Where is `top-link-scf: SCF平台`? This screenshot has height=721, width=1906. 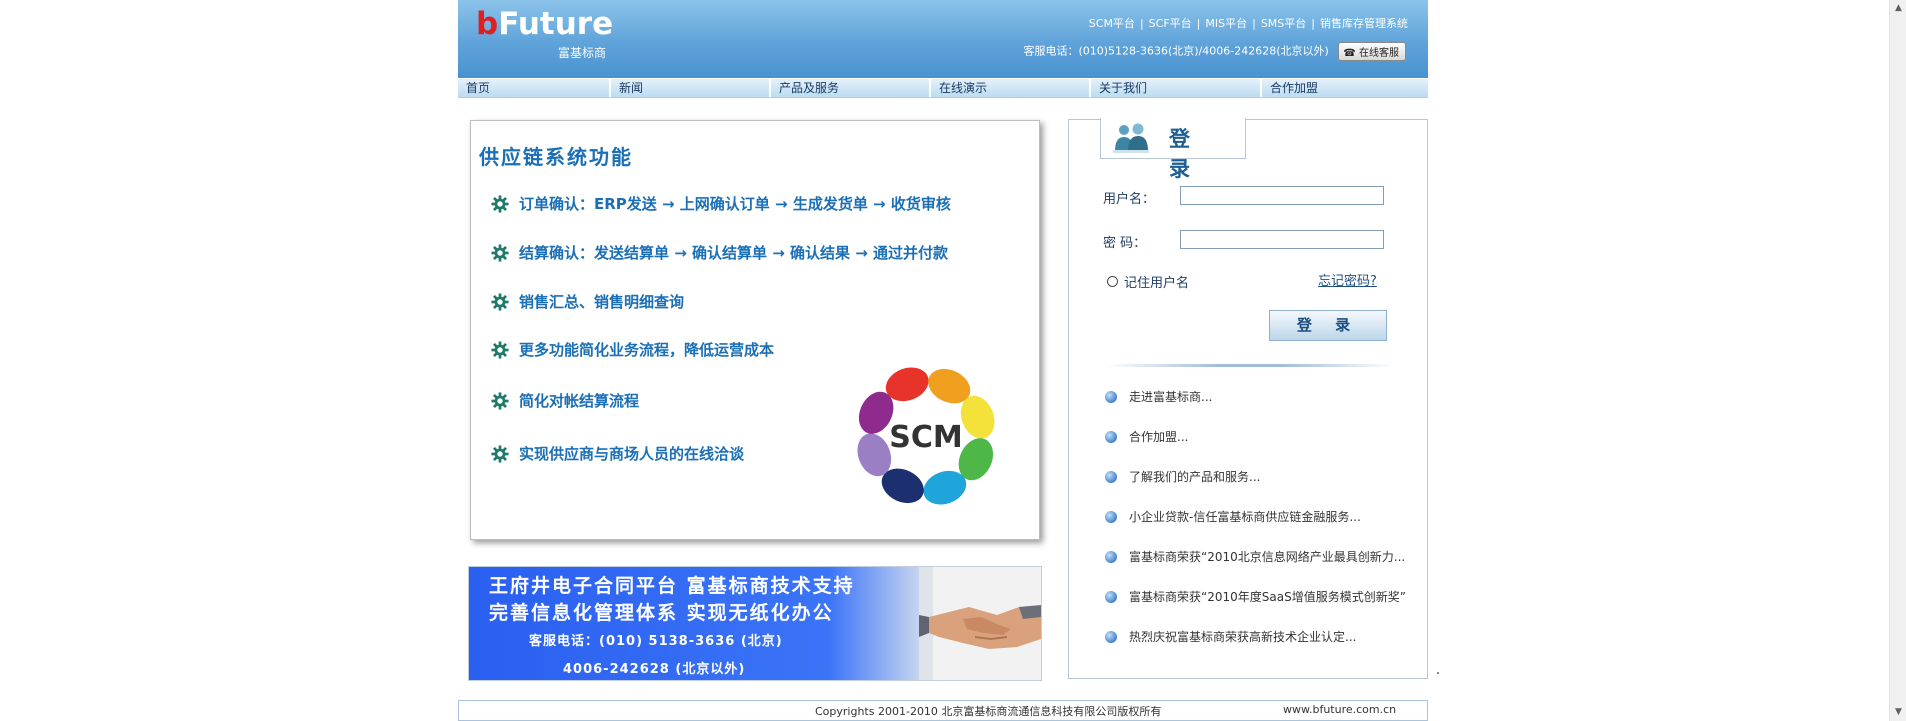 top-link-scf: SCF平台 is located at coordinates (1170, 23).